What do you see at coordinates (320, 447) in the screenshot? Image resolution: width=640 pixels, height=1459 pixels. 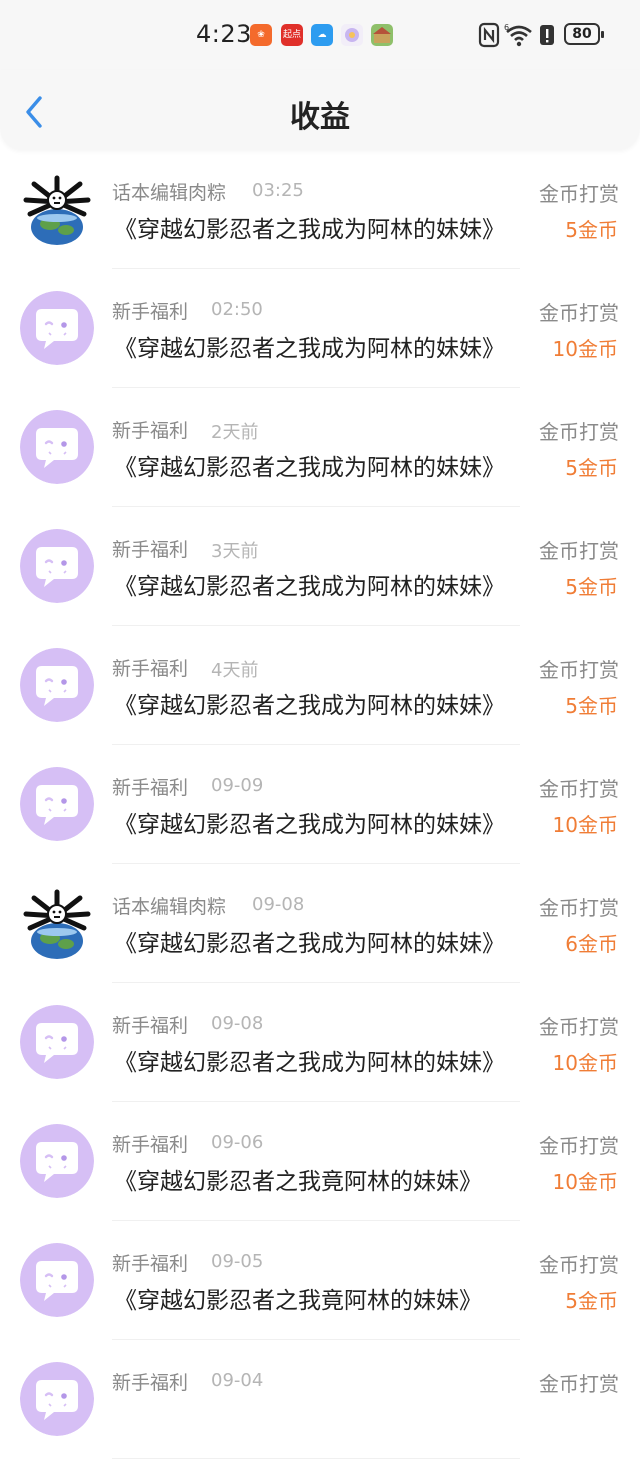 I see `list-item: 新手福利 2天前 《穿越幻影忍者之我成为阿林的妹妹》 金币打赏 5金币` at bounding box center [320, 447].